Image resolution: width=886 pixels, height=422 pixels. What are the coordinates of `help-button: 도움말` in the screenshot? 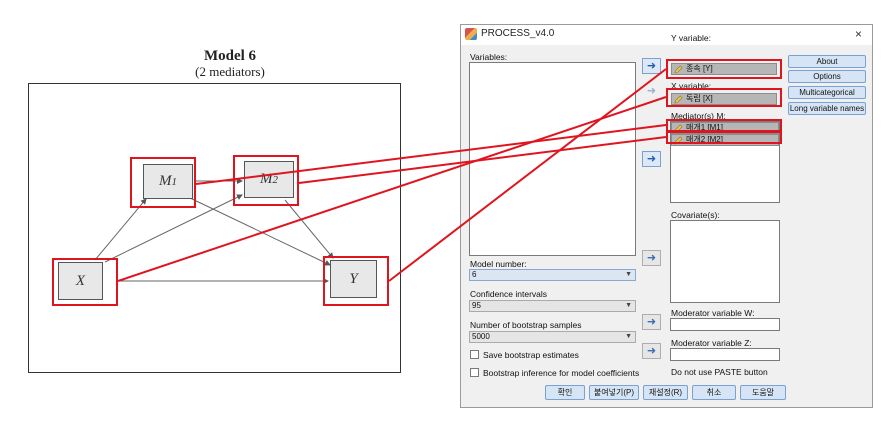 It's located at (763, 392).